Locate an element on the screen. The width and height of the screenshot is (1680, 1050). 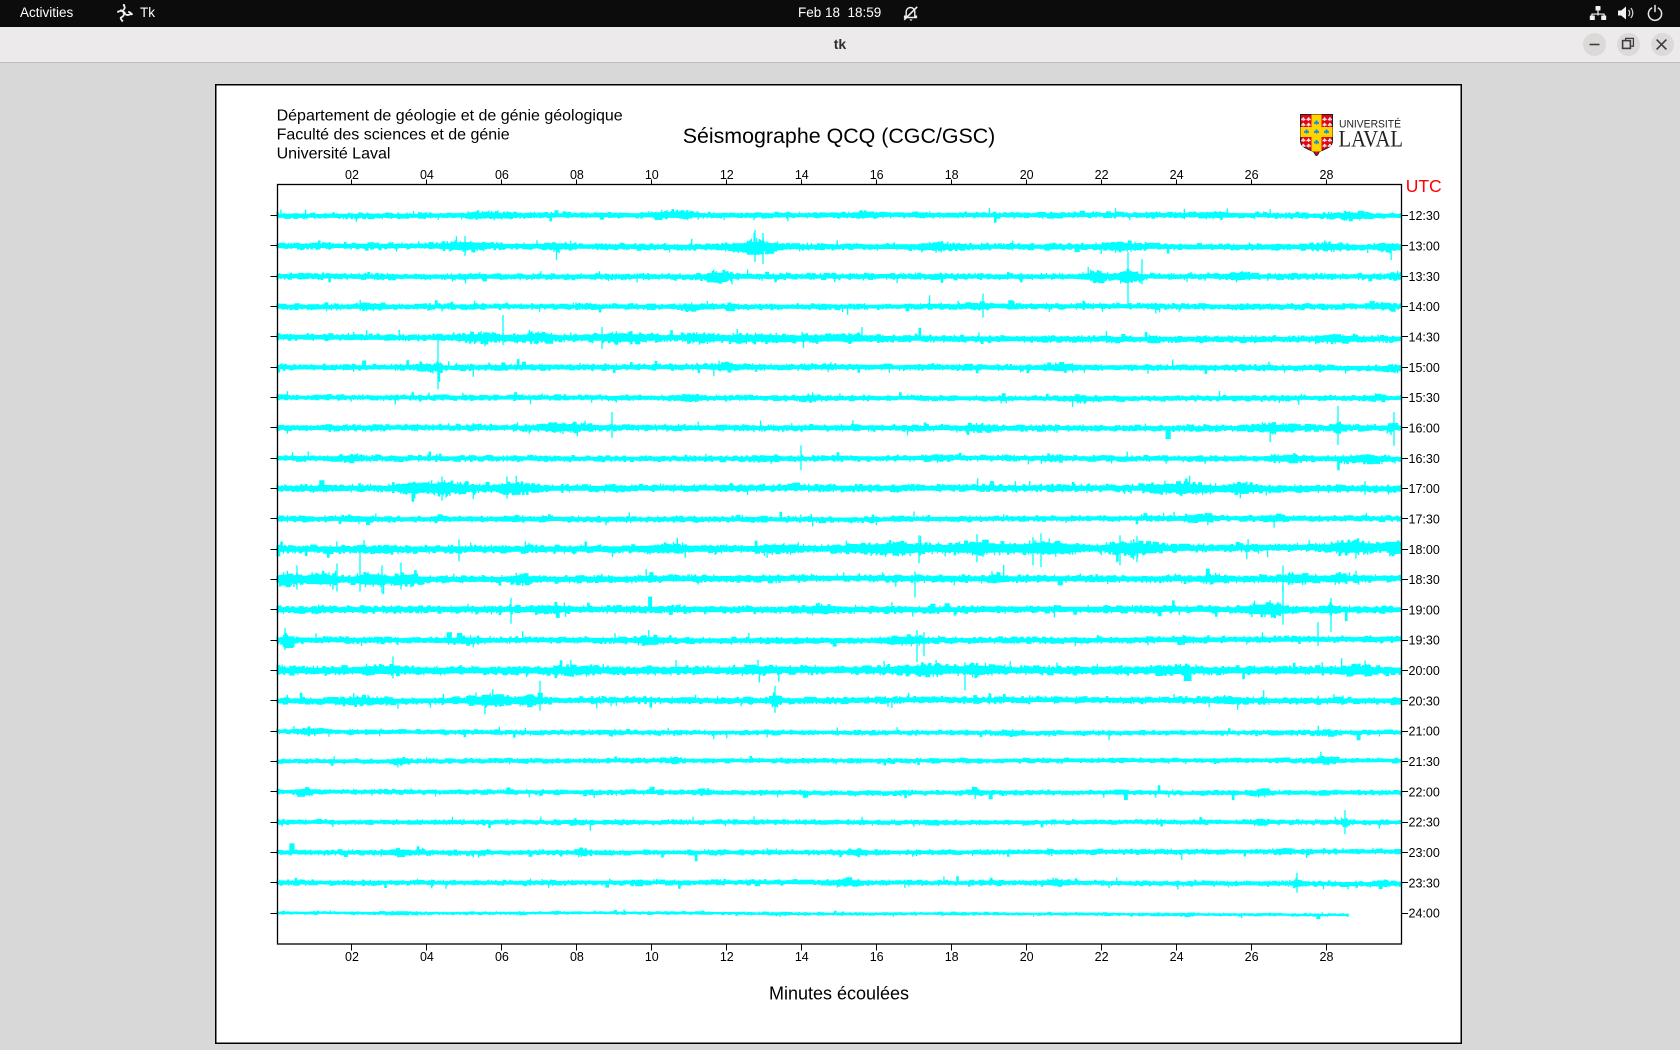
svg-text: 21:30 is located at coordinates (1424, 762).